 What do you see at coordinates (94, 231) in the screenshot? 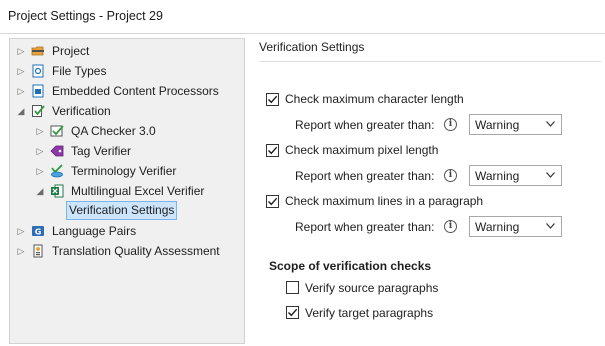
I see `tree-item-label: Language Pairs` at bounding box center [94, 231].